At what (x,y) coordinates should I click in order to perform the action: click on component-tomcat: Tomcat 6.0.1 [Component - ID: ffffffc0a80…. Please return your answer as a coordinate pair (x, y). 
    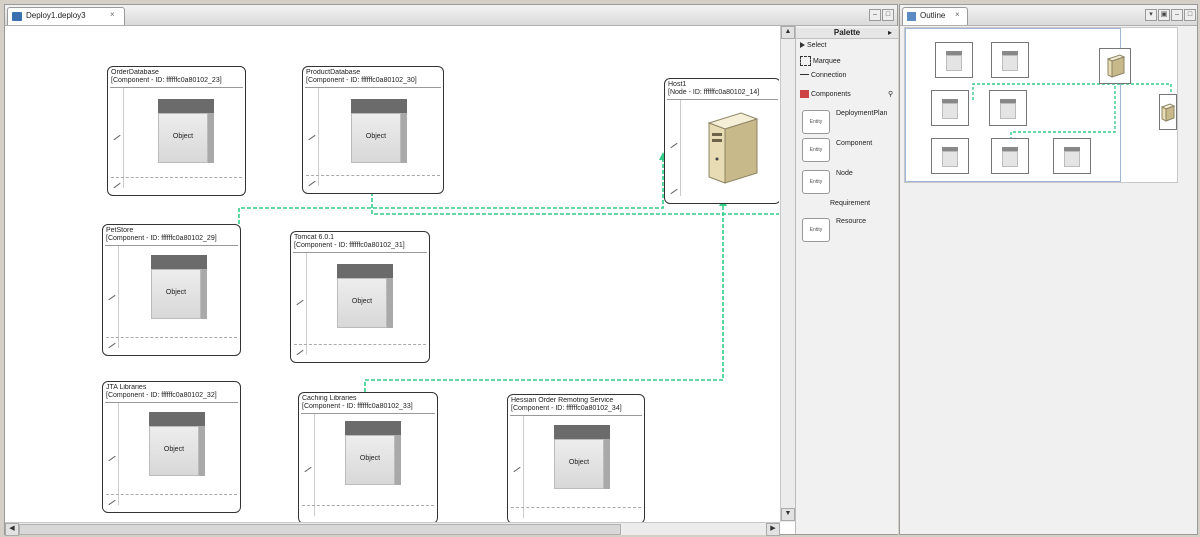
    Looking at the image, I should click on (360, 297).